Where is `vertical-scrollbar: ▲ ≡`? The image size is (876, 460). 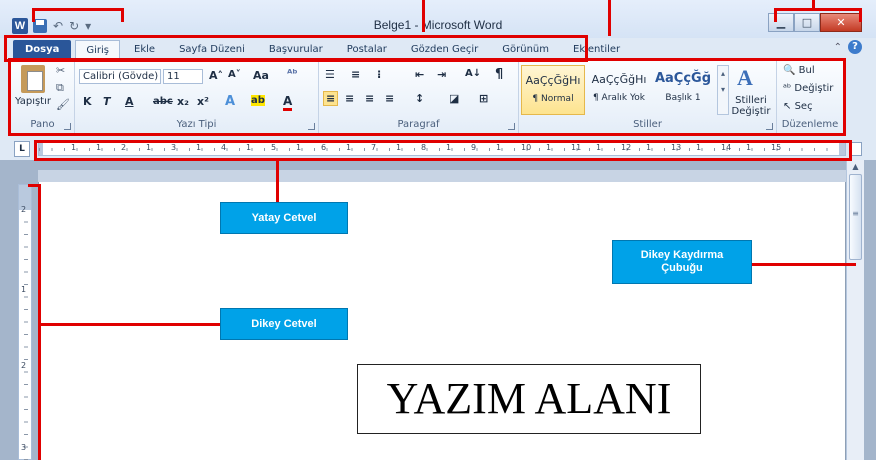 vertical-scrollbar: ▲ ≡ is located at coordinates (855, 310).